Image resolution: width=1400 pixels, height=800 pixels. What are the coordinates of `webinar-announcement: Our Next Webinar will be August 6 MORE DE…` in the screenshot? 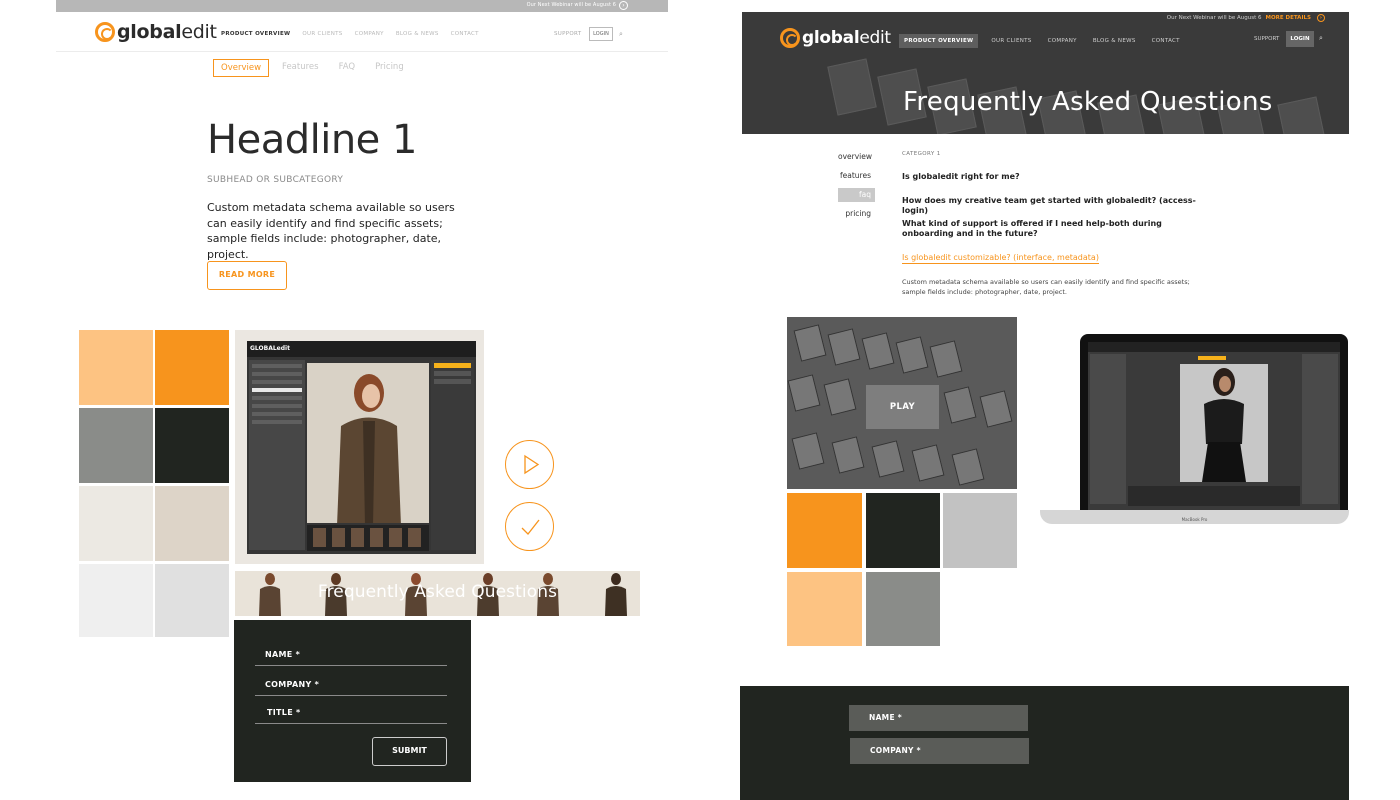 It's located at (1246, 18).